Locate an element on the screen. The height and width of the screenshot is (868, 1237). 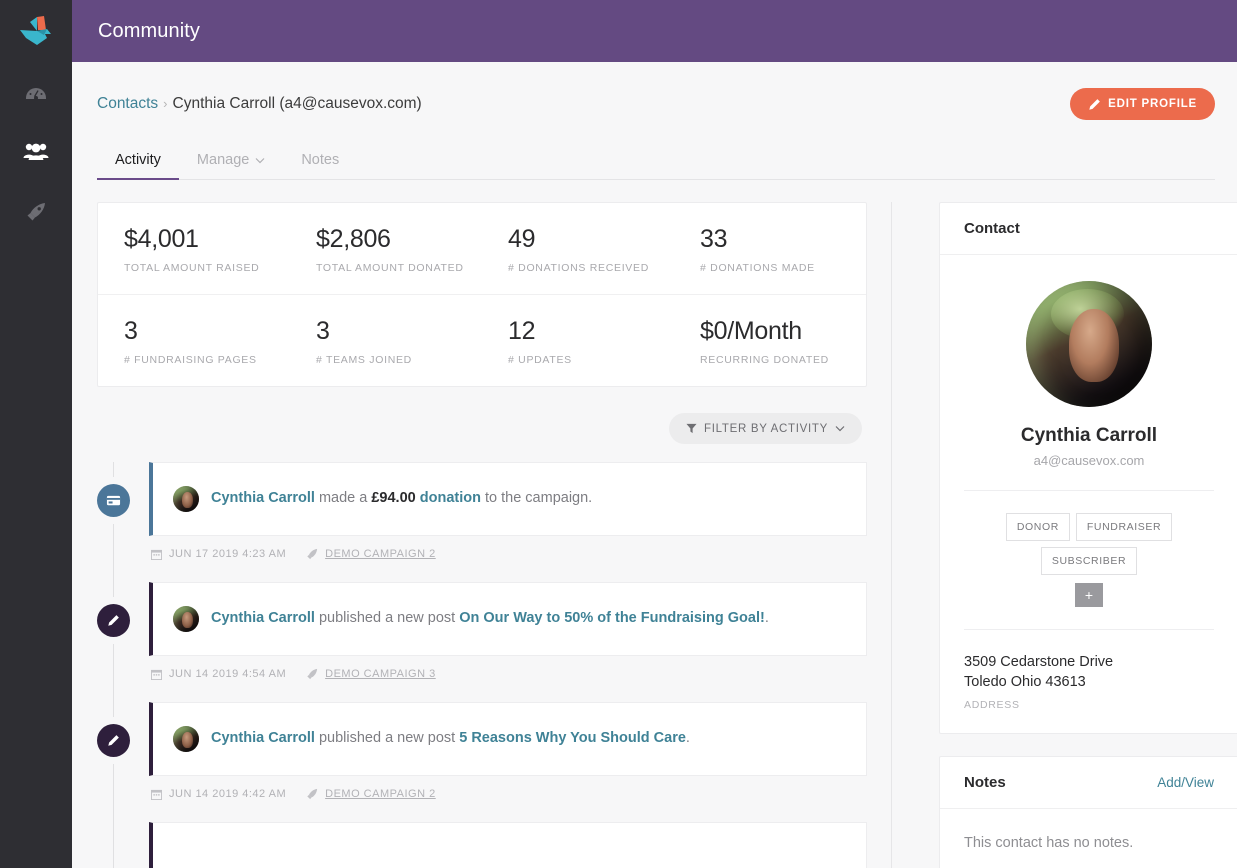
tab-manage: Manage is located at coordinates (231, 165).